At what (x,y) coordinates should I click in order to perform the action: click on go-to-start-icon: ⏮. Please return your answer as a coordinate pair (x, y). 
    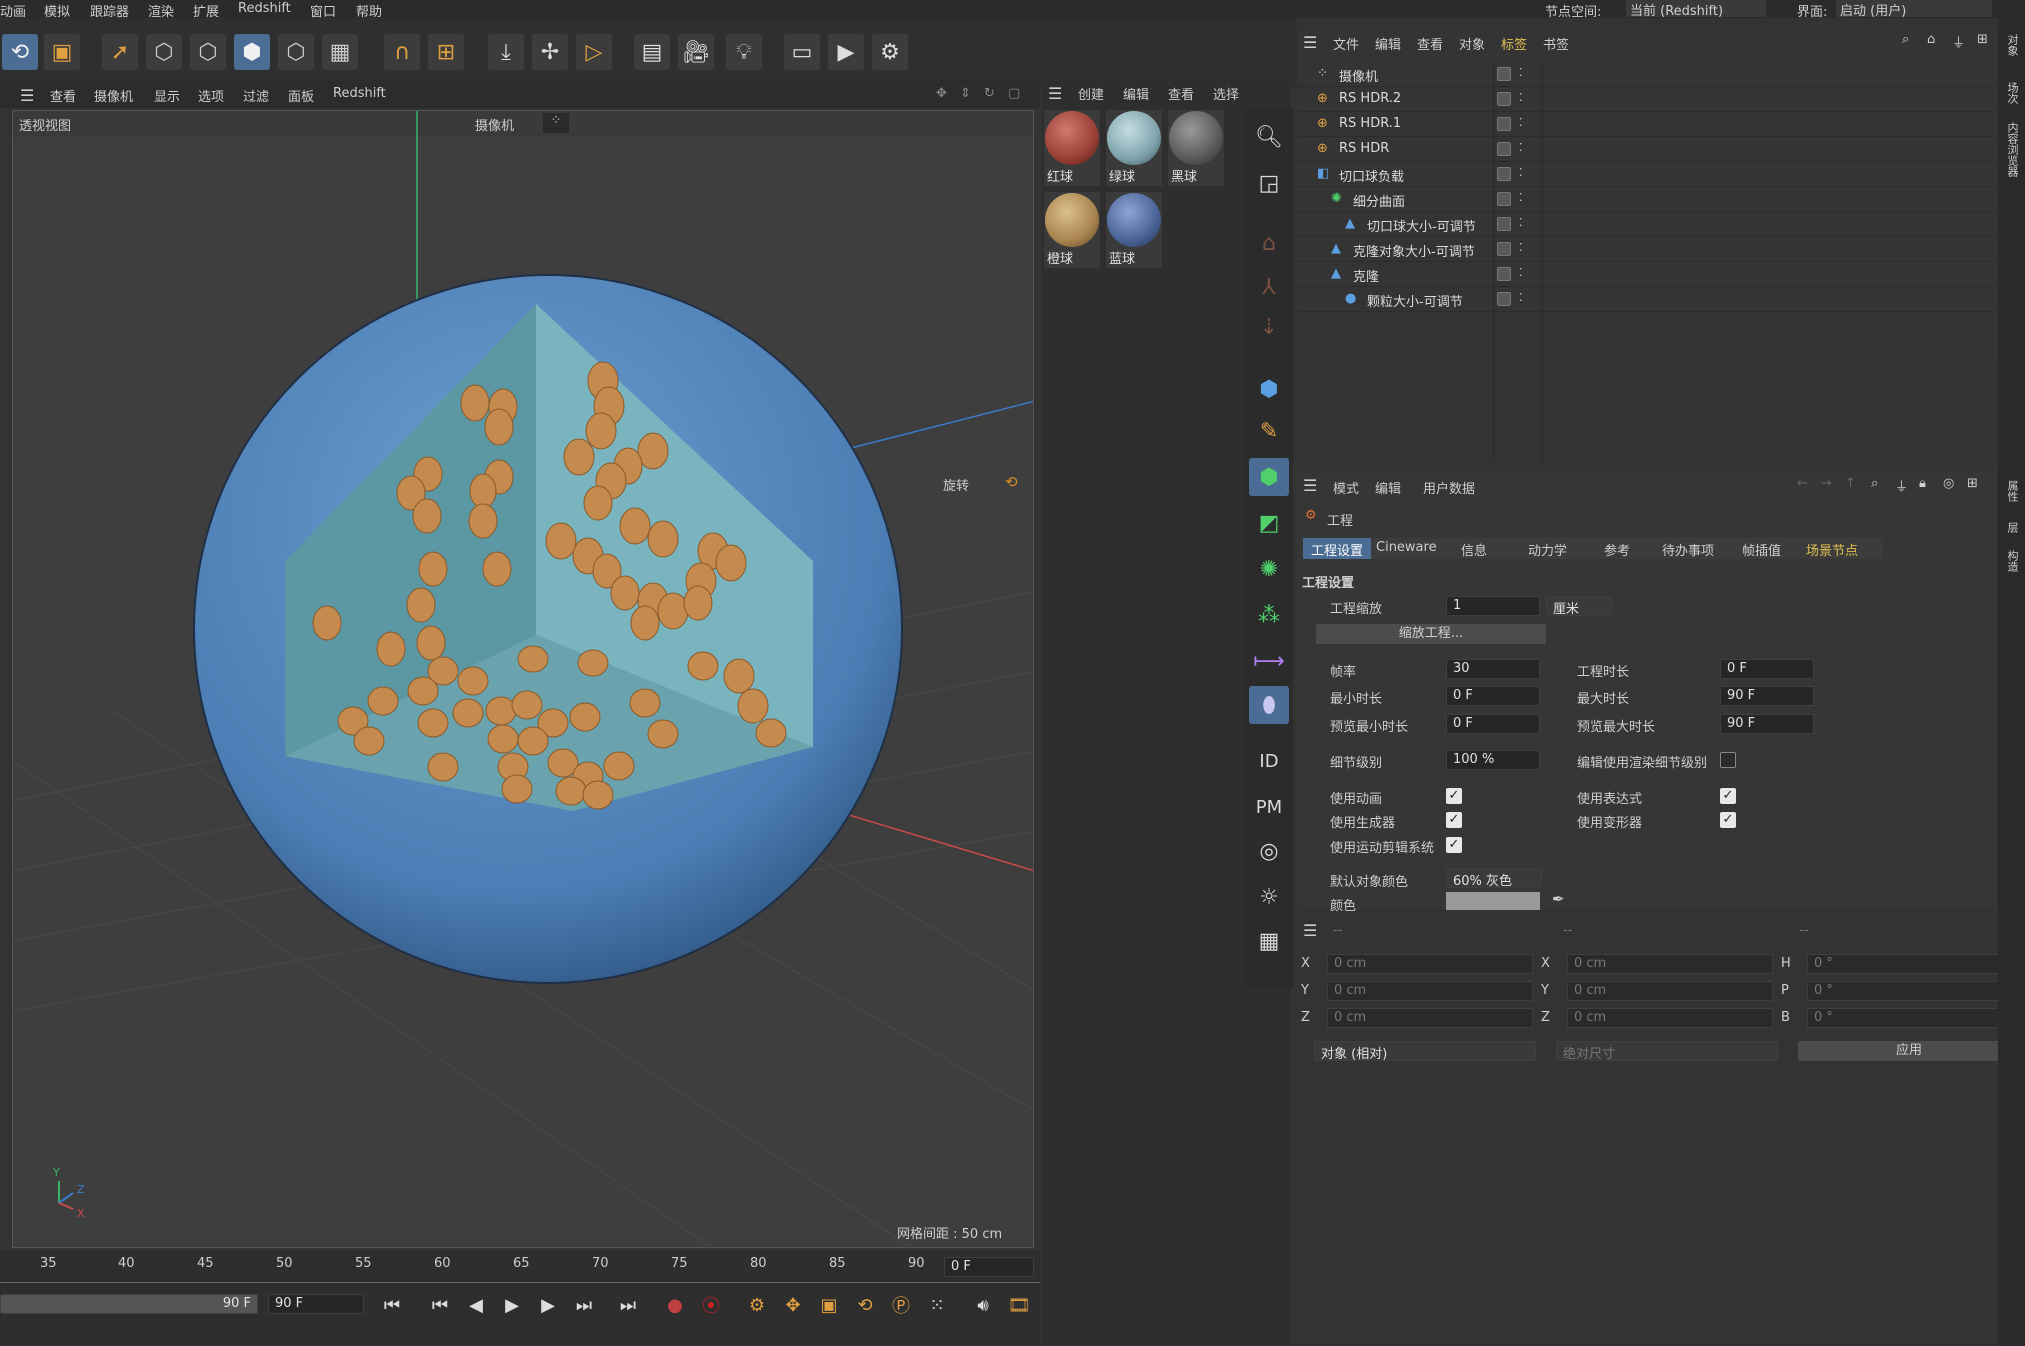
    Looking at the image, I should click on (392, 1305).